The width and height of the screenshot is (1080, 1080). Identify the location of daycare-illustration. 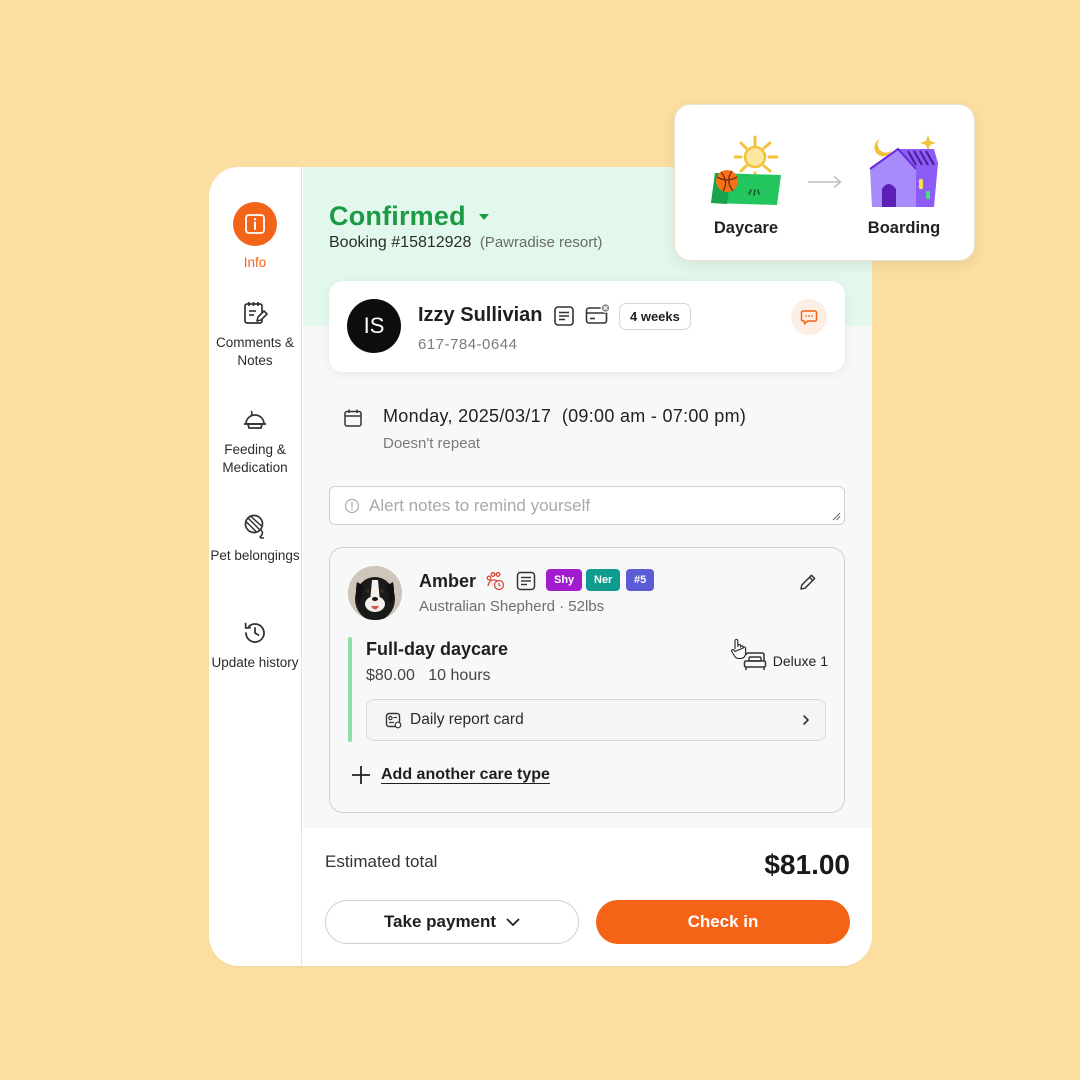
(746, 170).